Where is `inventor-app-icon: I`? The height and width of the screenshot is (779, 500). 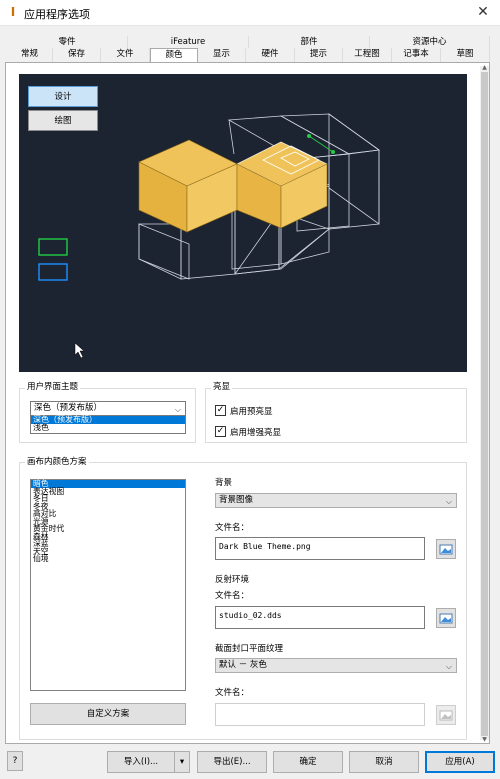
inventor-app-icon: I is located at coordinates (13, 12).